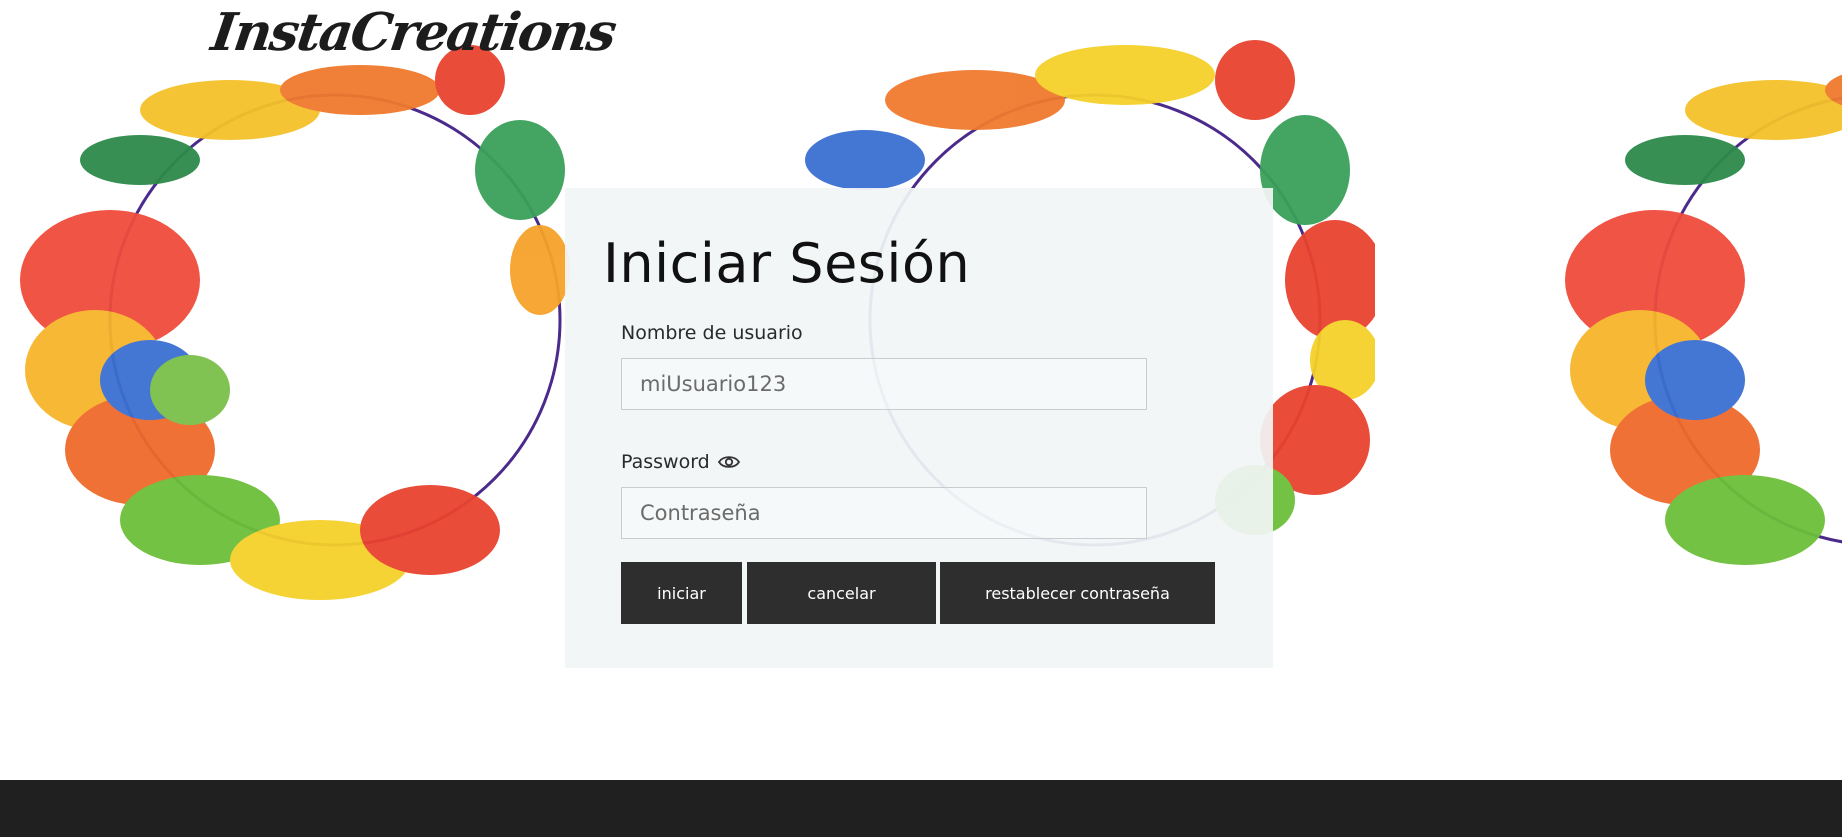 This screenshot has height=837, width=1842. What do you see at coordinates (728, 462) in the screenshot?
I see `eye-icon` at bounding box center [728, 462].